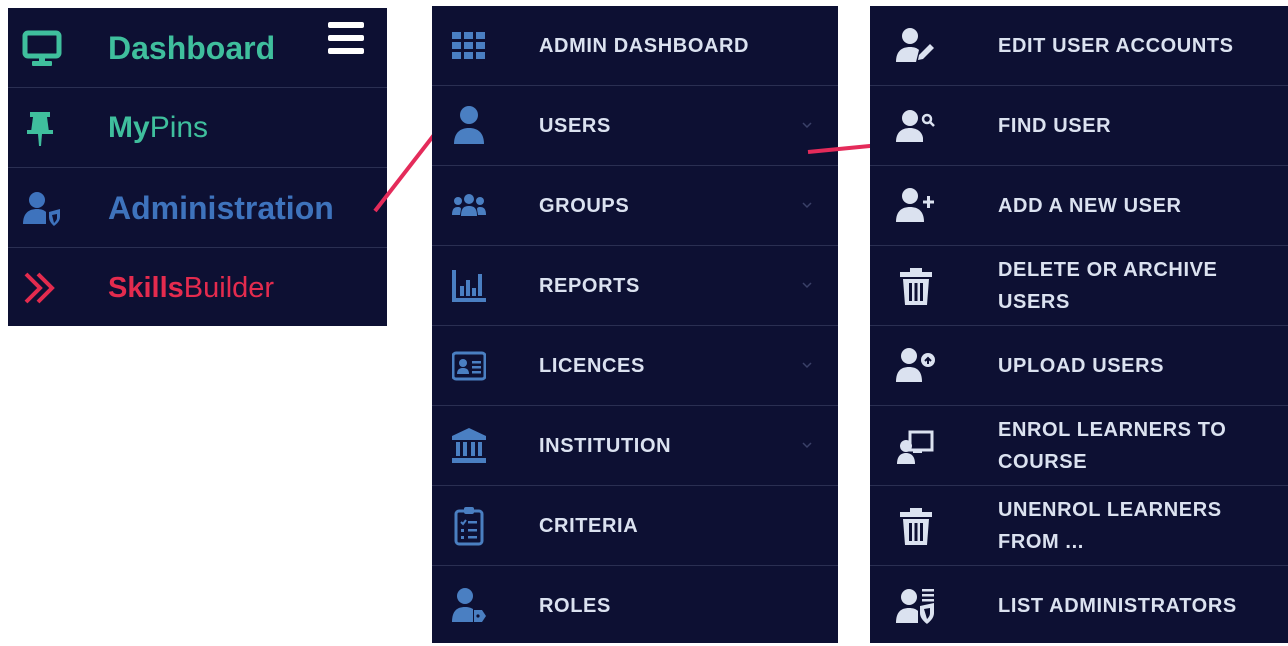  What do you see at coordinates (592, 366) in the screenshot?
I see `admin-item-label: LICENCES` at bounding box center [592, 366].